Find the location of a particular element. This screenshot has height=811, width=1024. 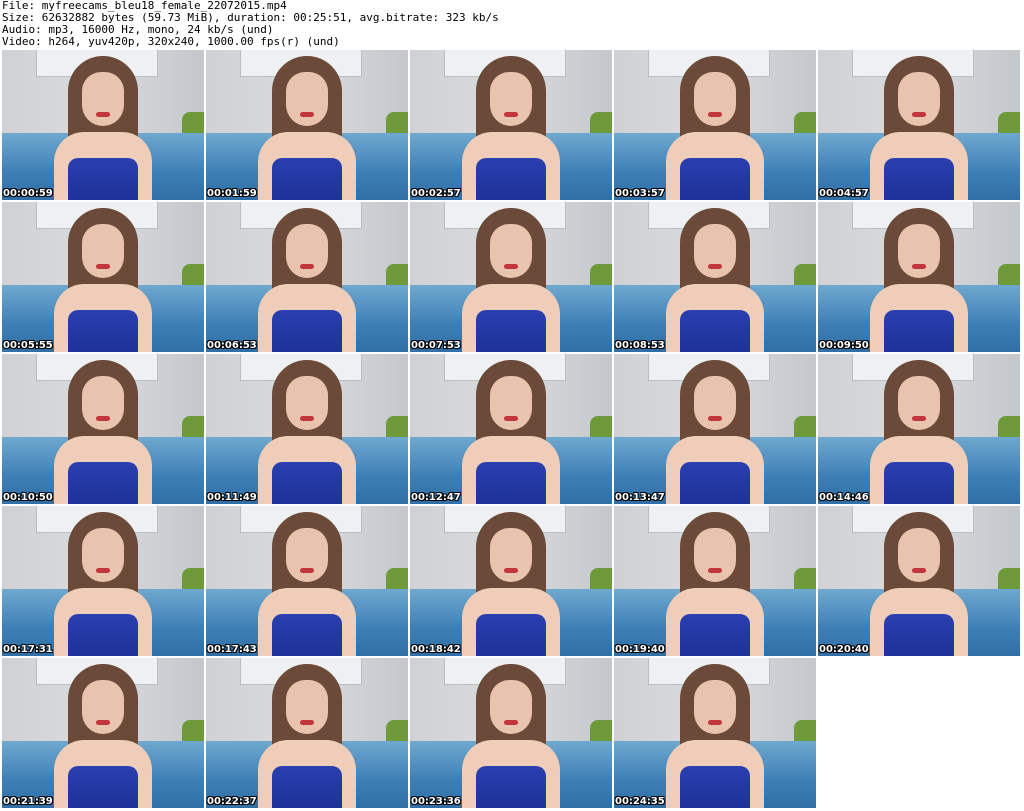

video-thumbnail: 00:01:59 is located at coordinates (307, 125).